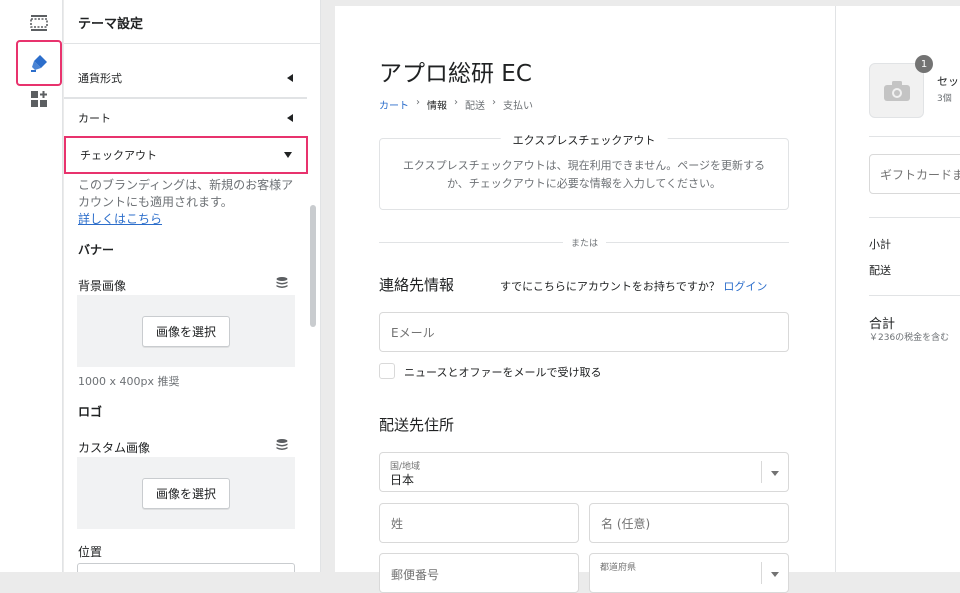 The width and height of the screenshot is (960, 593). Describe the element at coordinates (618, 568) in the screenshot. I see `prefecture-label: 都道府県` at that location.